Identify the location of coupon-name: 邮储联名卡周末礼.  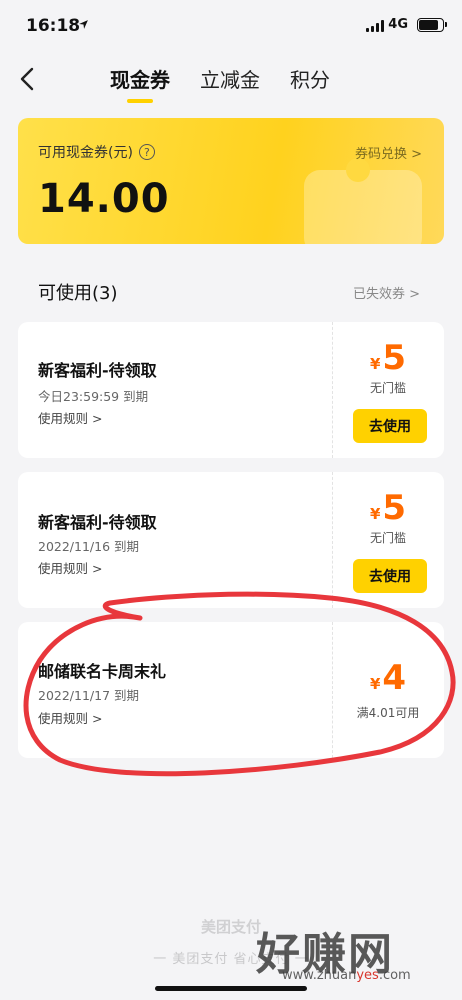
(102, 671).